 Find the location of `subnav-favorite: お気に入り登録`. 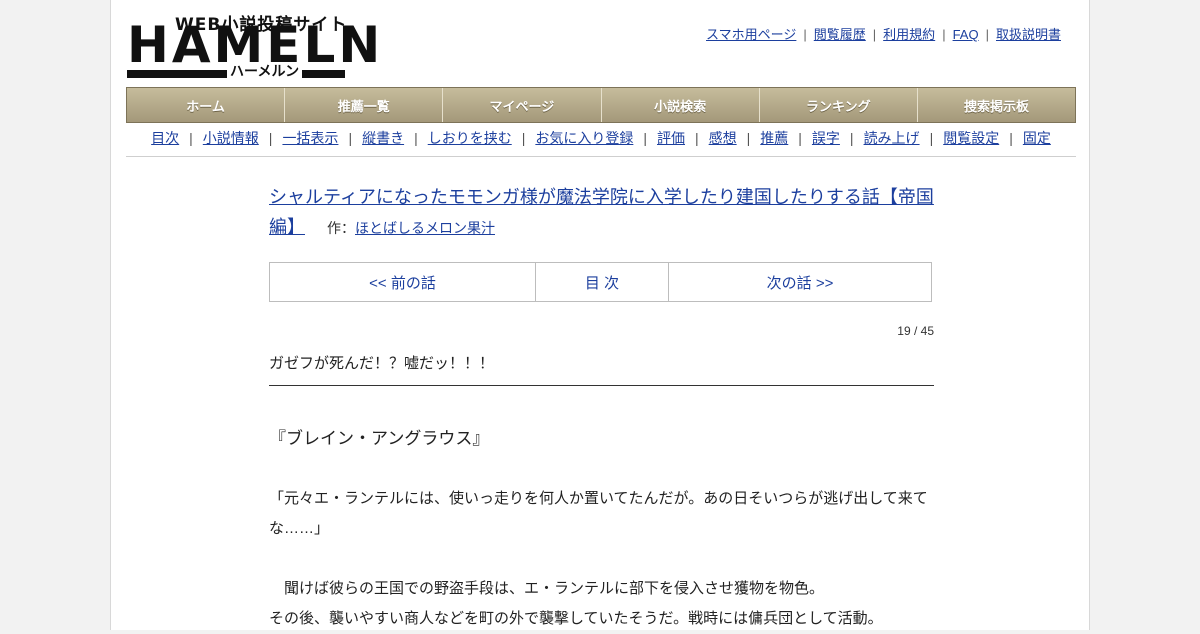

subnav-favorite: お気に入り登録 is located at coordinates (584, 138).